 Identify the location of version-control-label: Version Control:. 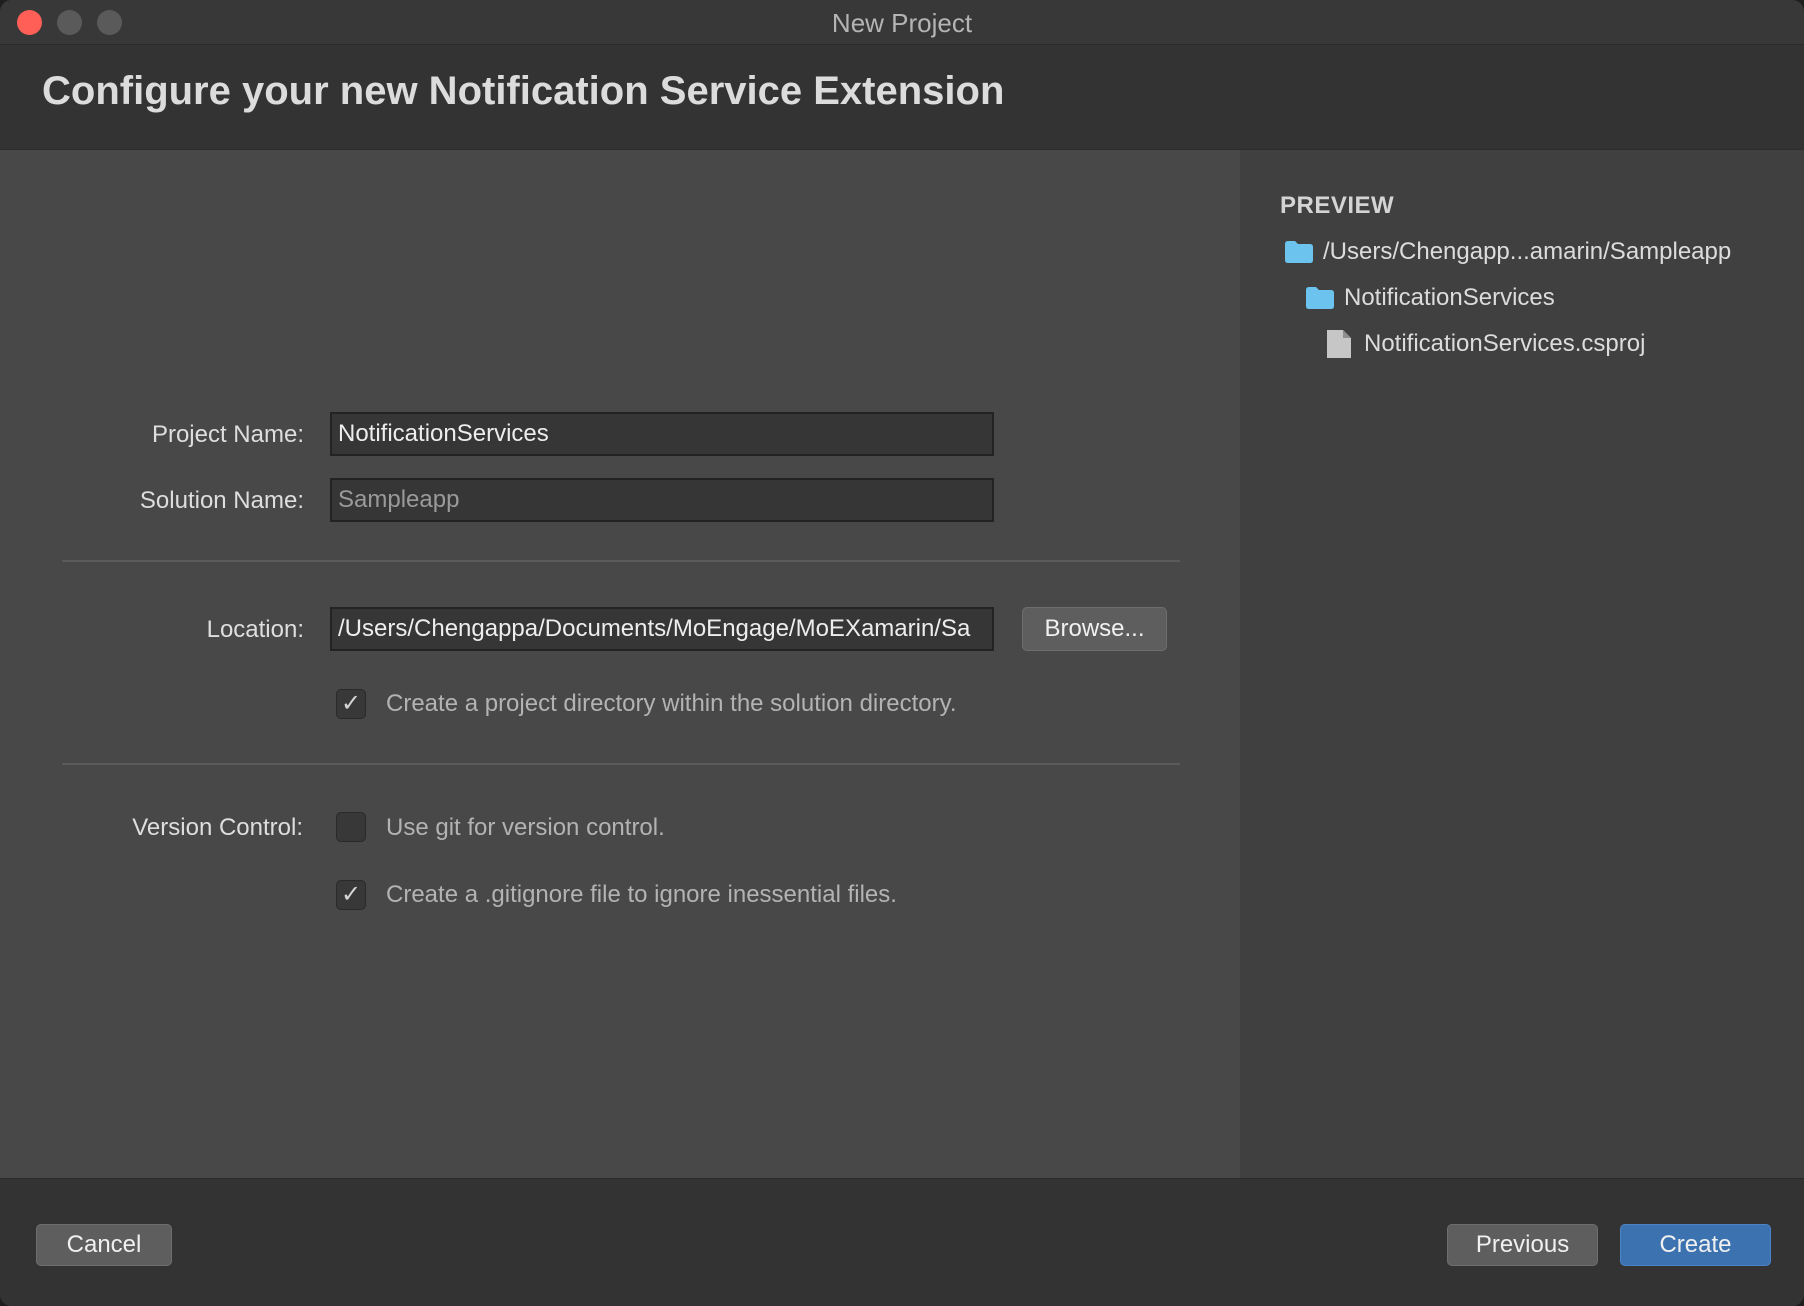
(217, 827).